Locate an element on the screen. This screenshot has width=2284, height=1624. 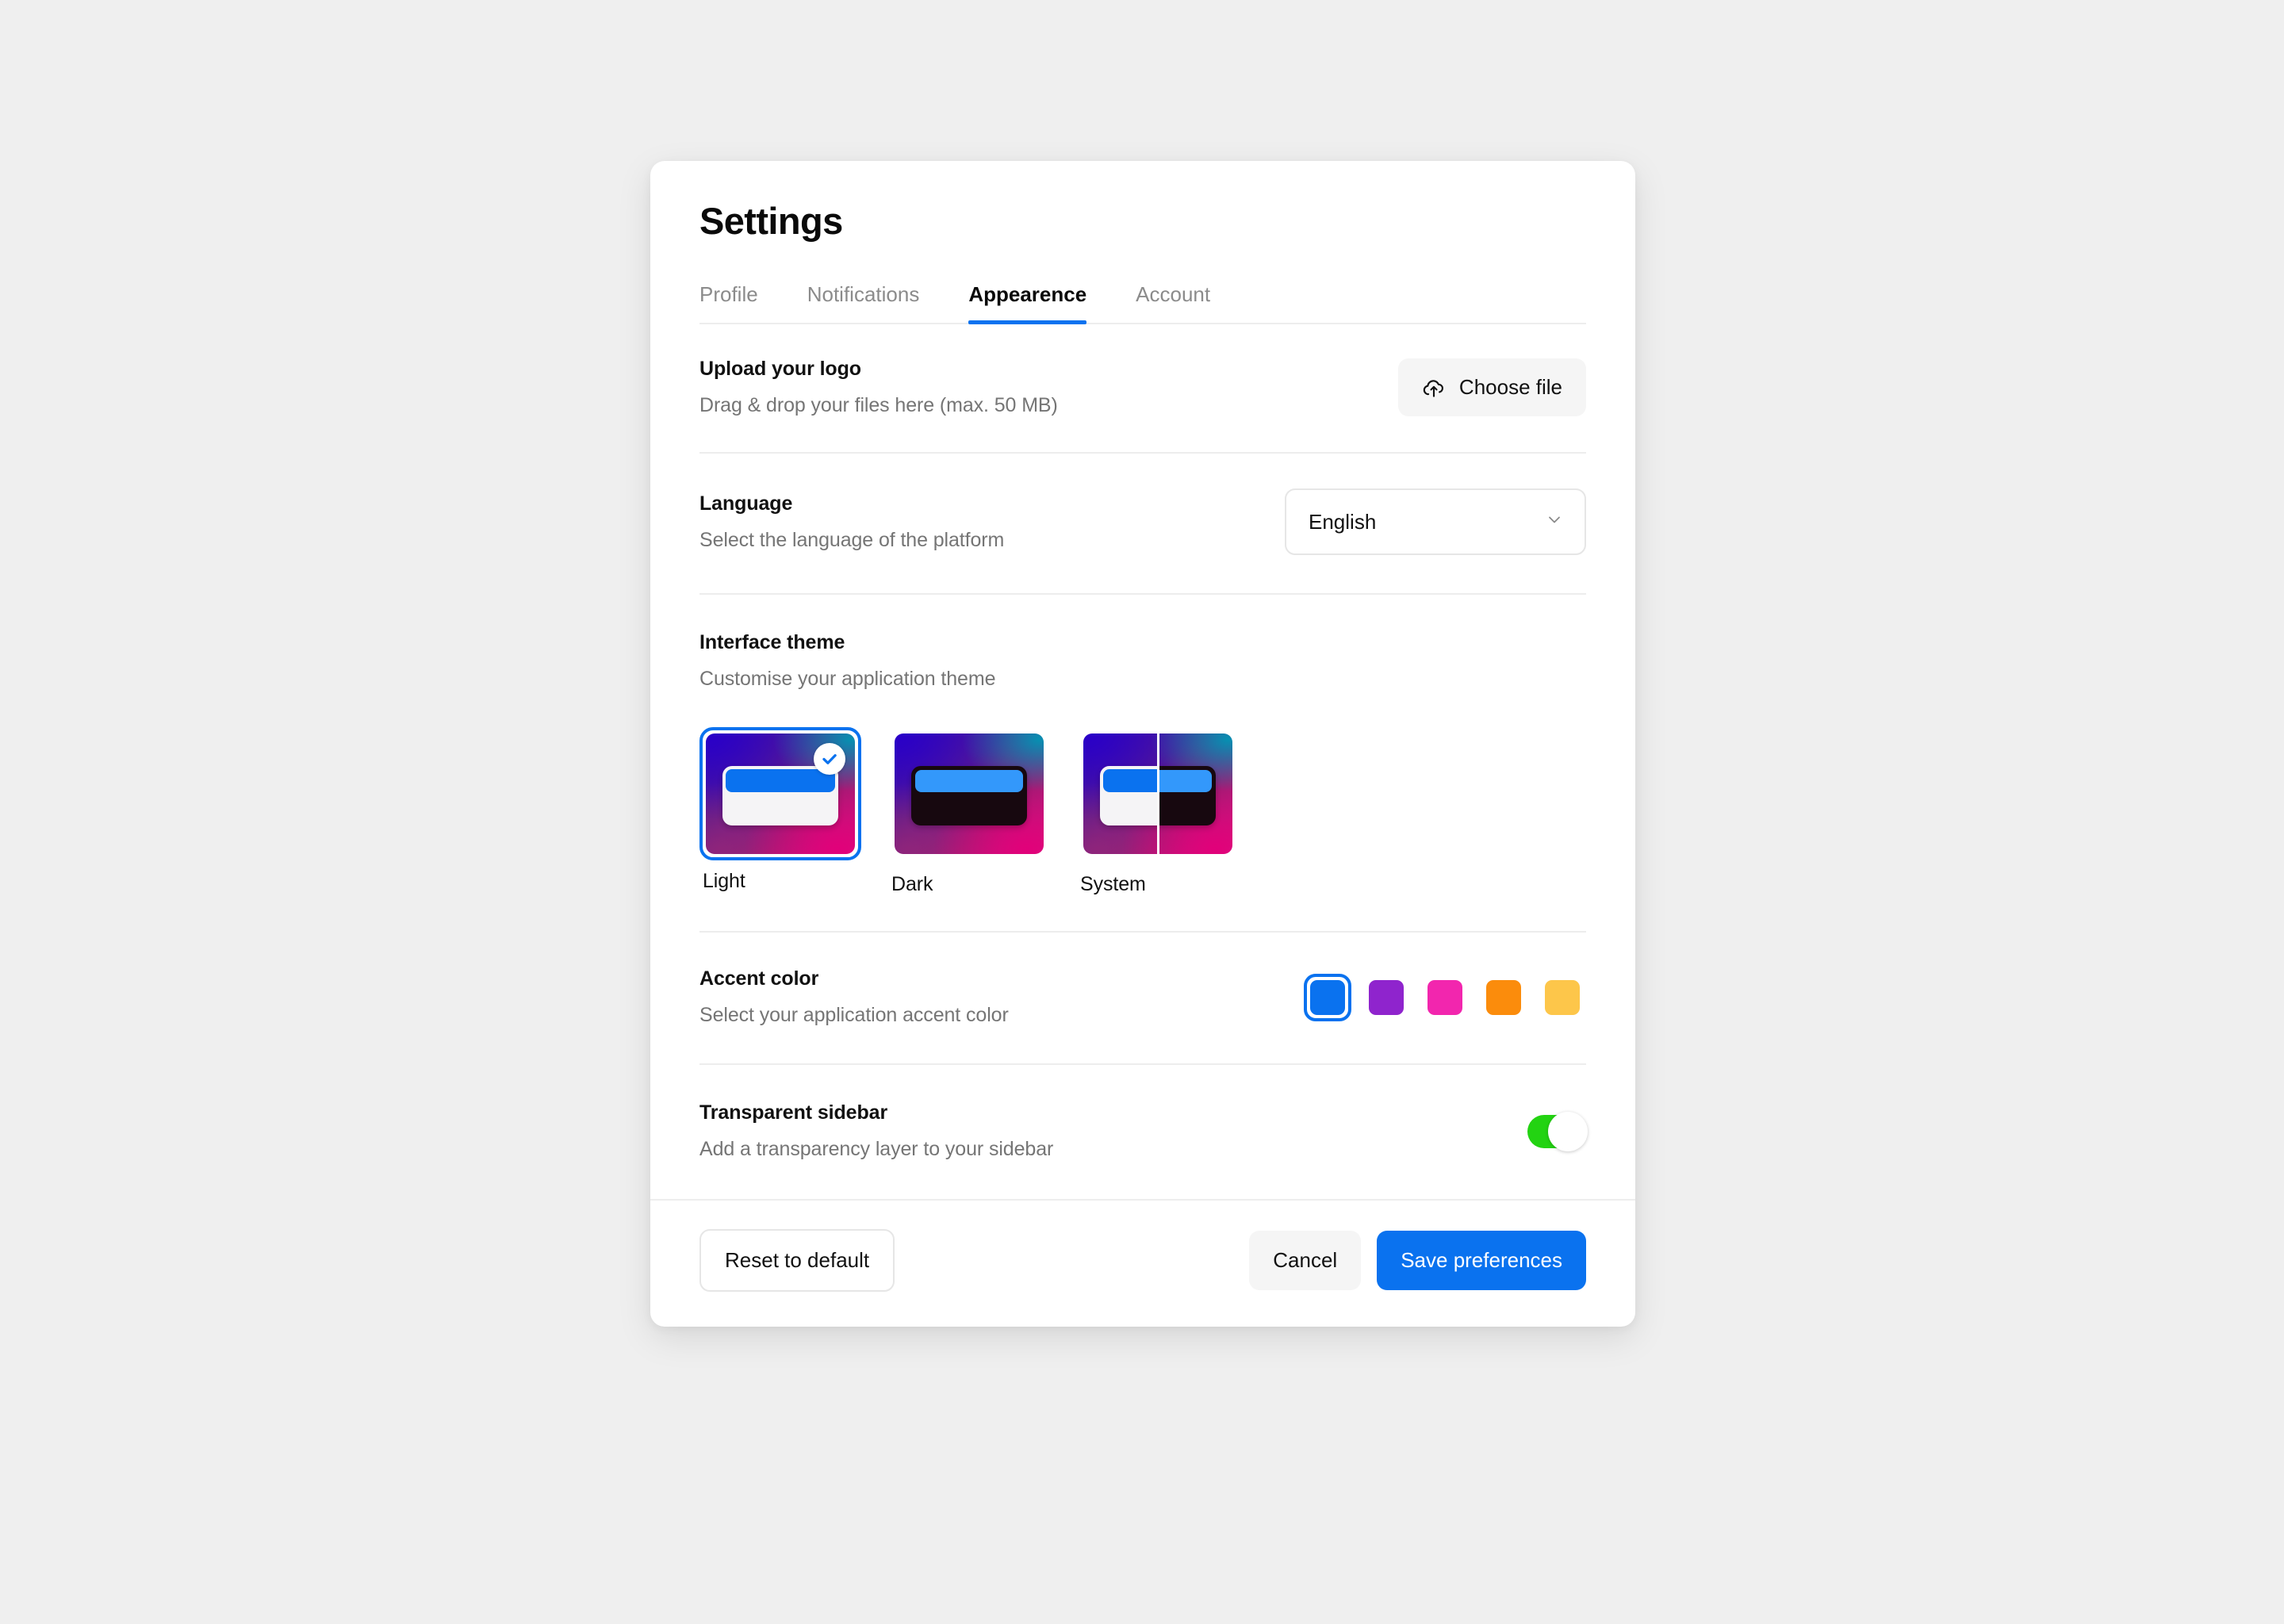
choose-file-button: Choose file is located at coordinates (1491, 387).